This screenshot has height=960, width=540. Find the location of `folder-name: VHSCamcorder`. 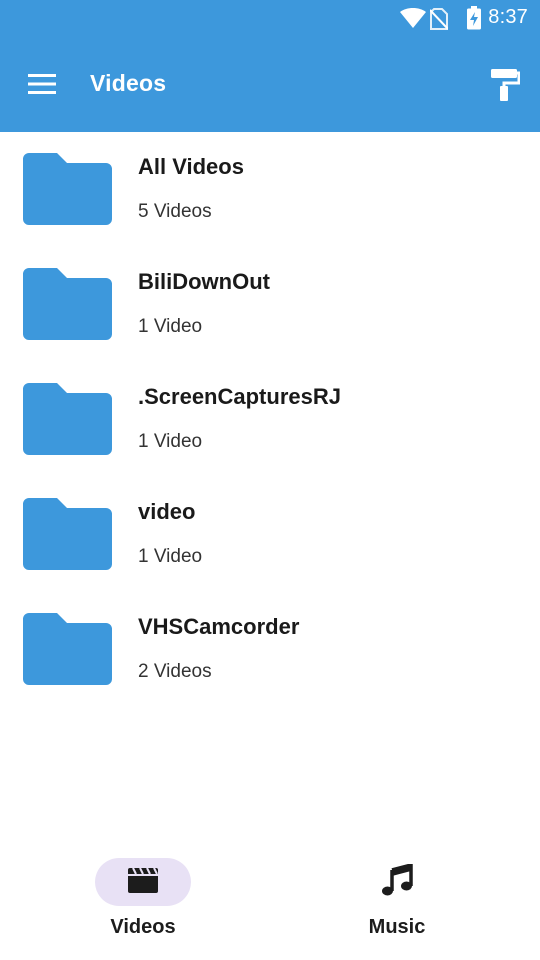

folder-name: VHSCamcorder is located at coordinates (219, 626).